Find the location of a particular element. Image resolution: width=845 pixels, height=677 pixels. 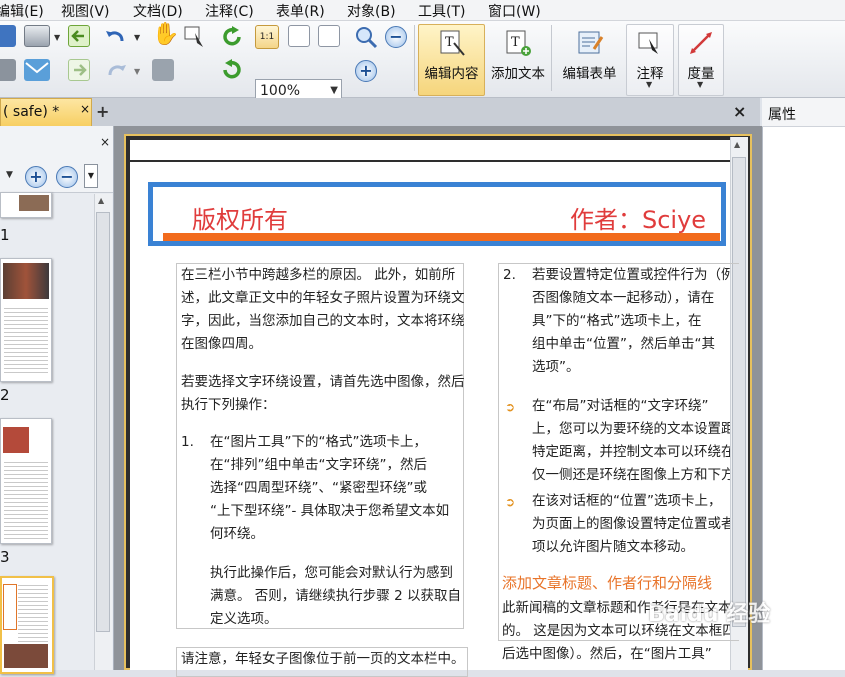

edit-form-button: 编辑表单 is located at coordinates (589, 60).